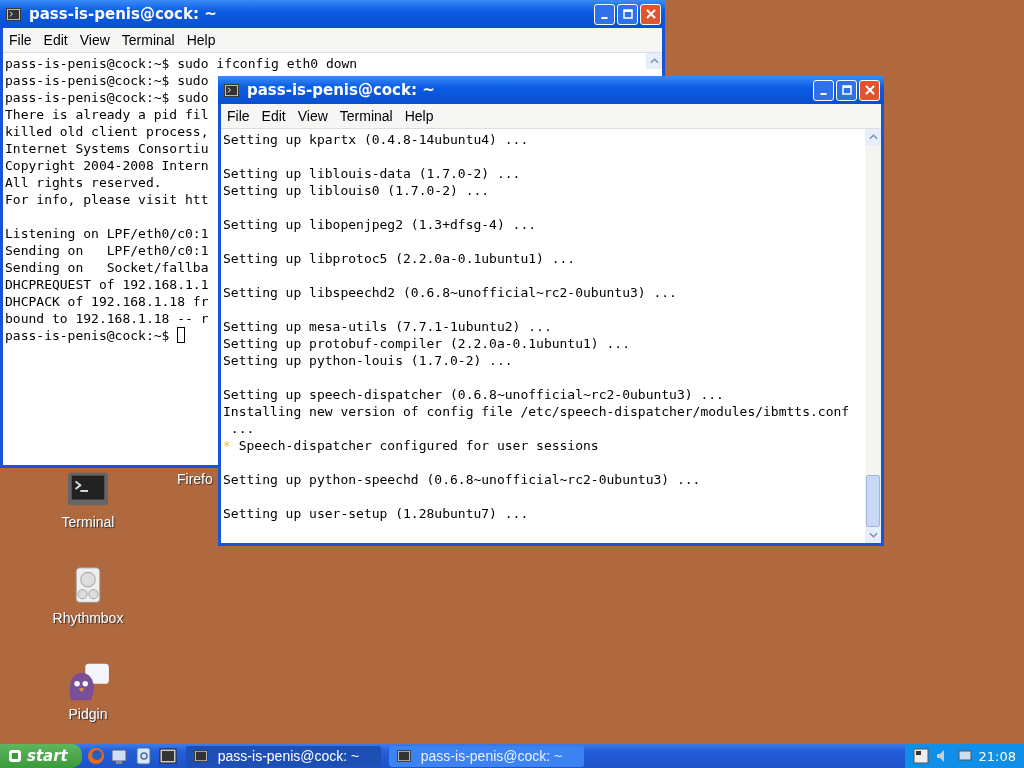  I want to click on desktop-icon-label: Firefo, so click(195, 479).